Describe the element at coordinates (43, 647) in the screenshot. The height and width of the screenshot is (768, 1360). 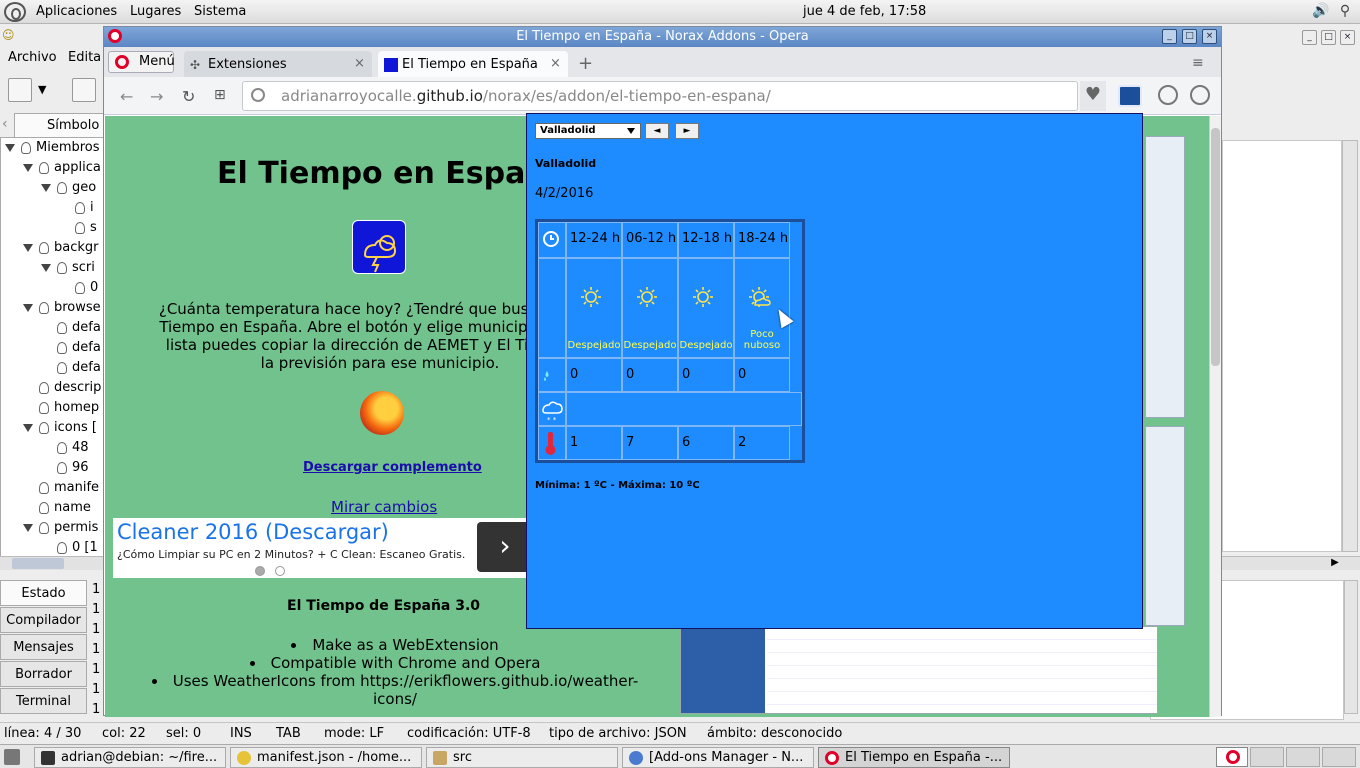
I see `message-tab: Mensajes` at that location.